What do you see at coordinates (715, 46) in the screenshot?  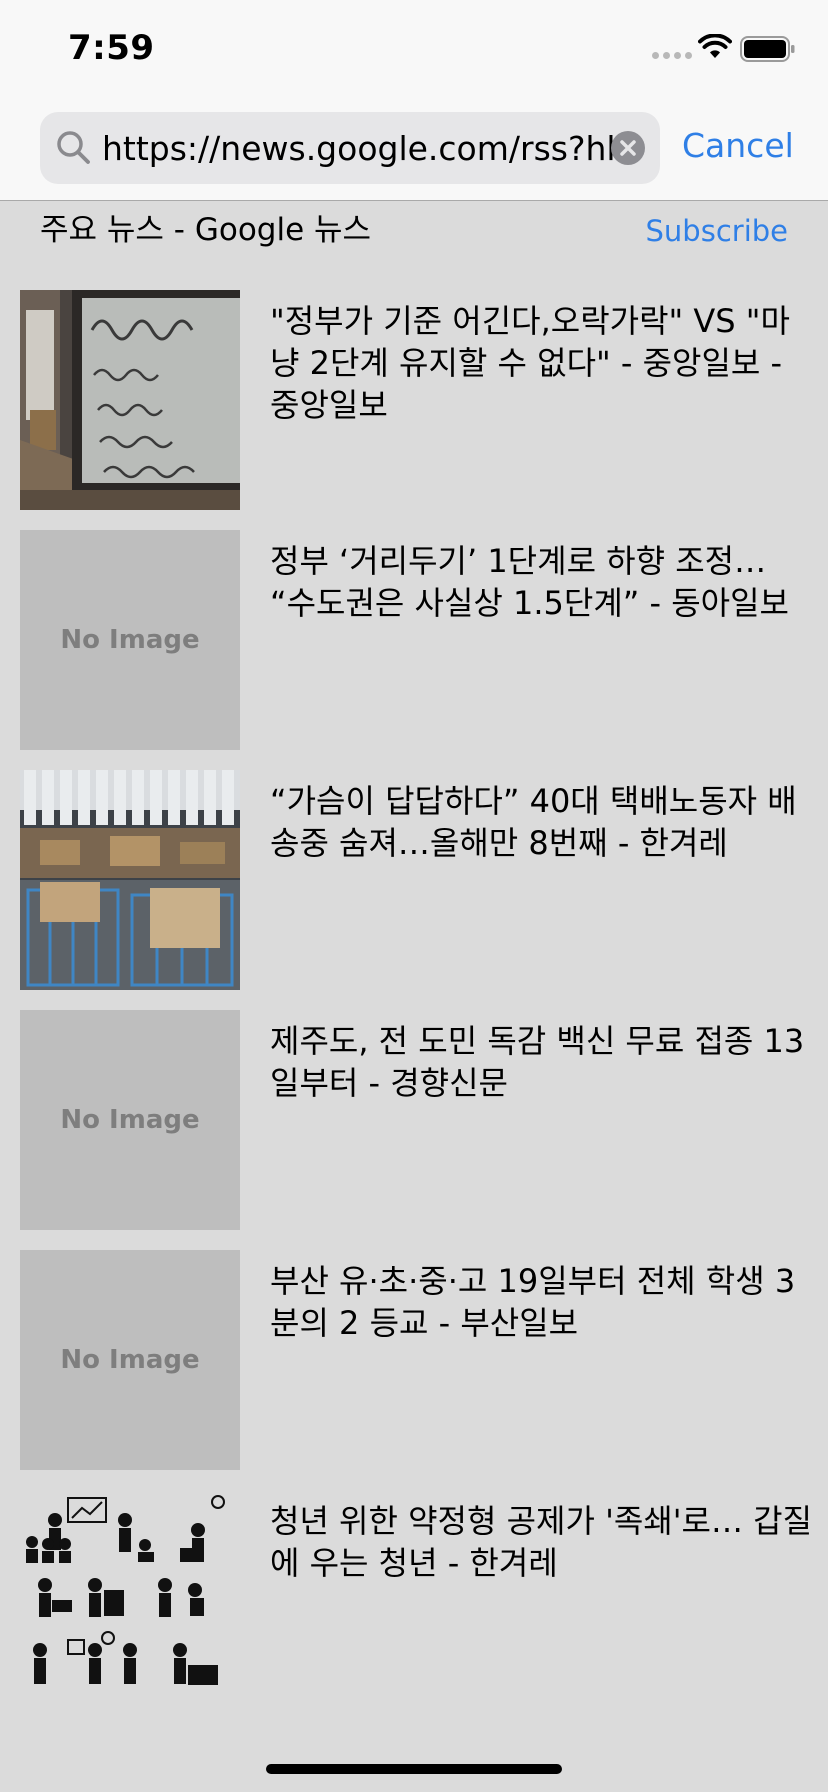 I see `wifi-icon` at bounding box center [715, 46].